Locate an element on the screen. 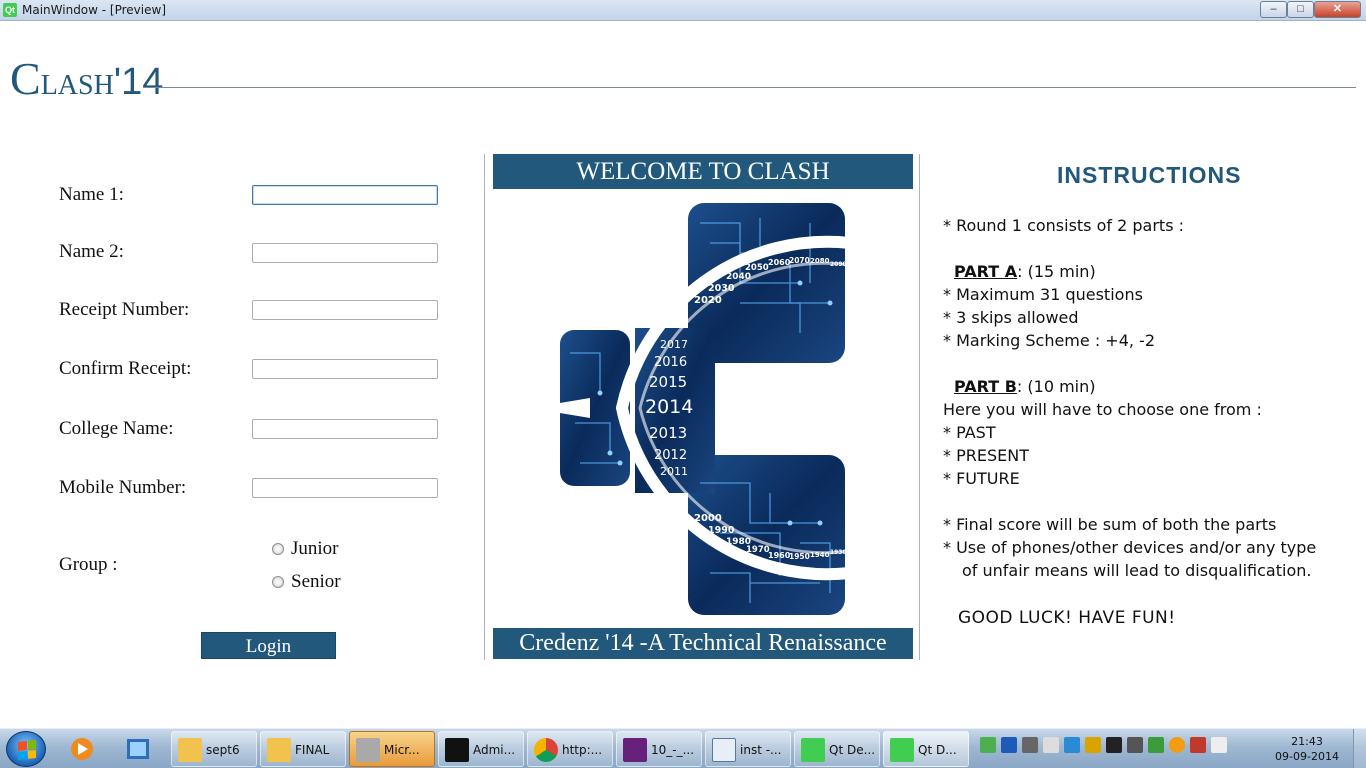 The width and height of the screenshot is (1366, 768). start-button is located at coordinates (26, 749).